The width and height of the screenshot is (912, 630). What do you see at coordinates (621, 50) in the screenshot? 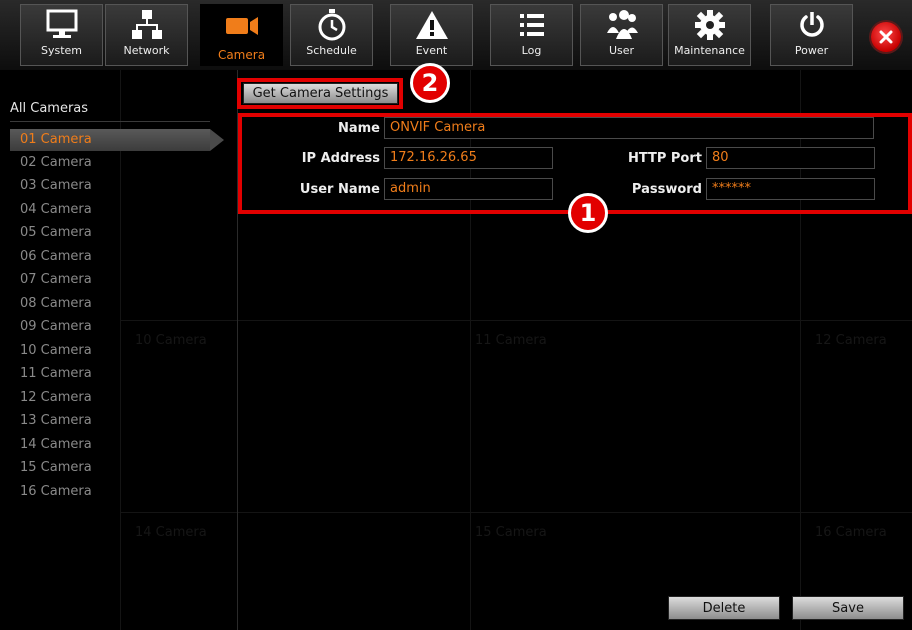
I see `toolbar-user-label: User` at bounding box center [621, 50].